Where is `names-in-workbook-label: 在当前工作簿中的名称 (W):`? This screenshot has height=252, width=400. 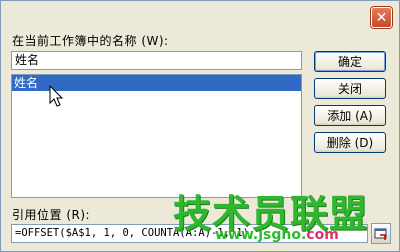
names-in-workbook-label: 在当前工作簿中的名称 (W): is located at coordinates (90, 41).